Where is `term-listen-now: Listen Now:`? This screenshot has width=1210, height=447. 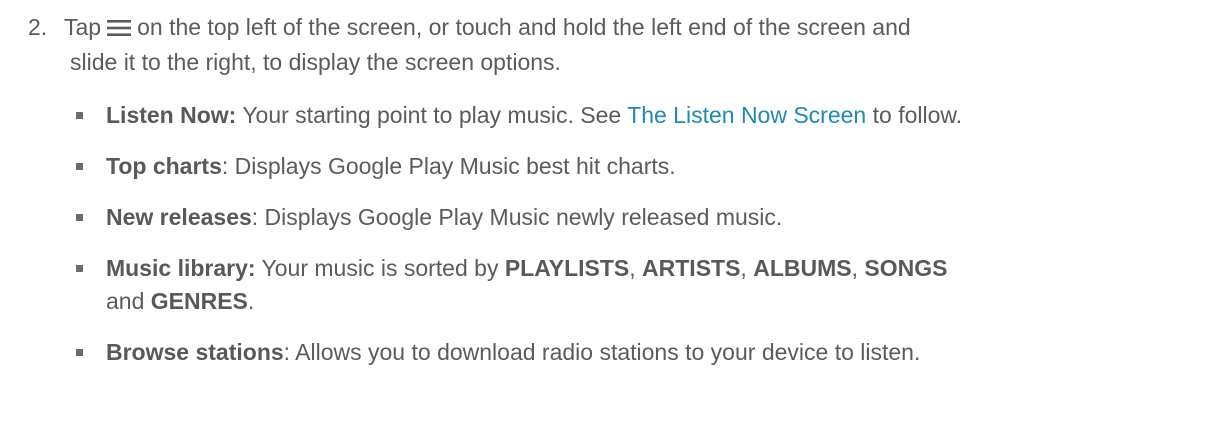
term-listen-now: Listen Now: is located at coordinates (171, 115).